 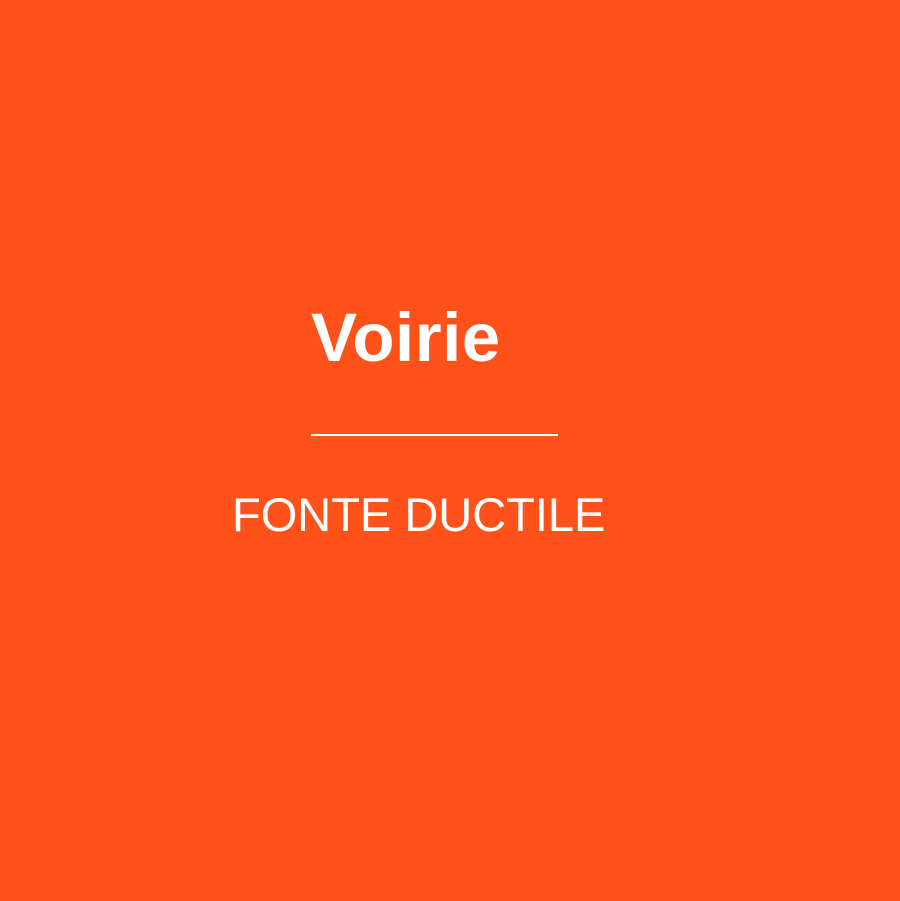 What do you see at coordinates (419, 514) in the screenshot?
I see `category-subtitle: FONTE DUCTILE` at bounding box center [419, 514].